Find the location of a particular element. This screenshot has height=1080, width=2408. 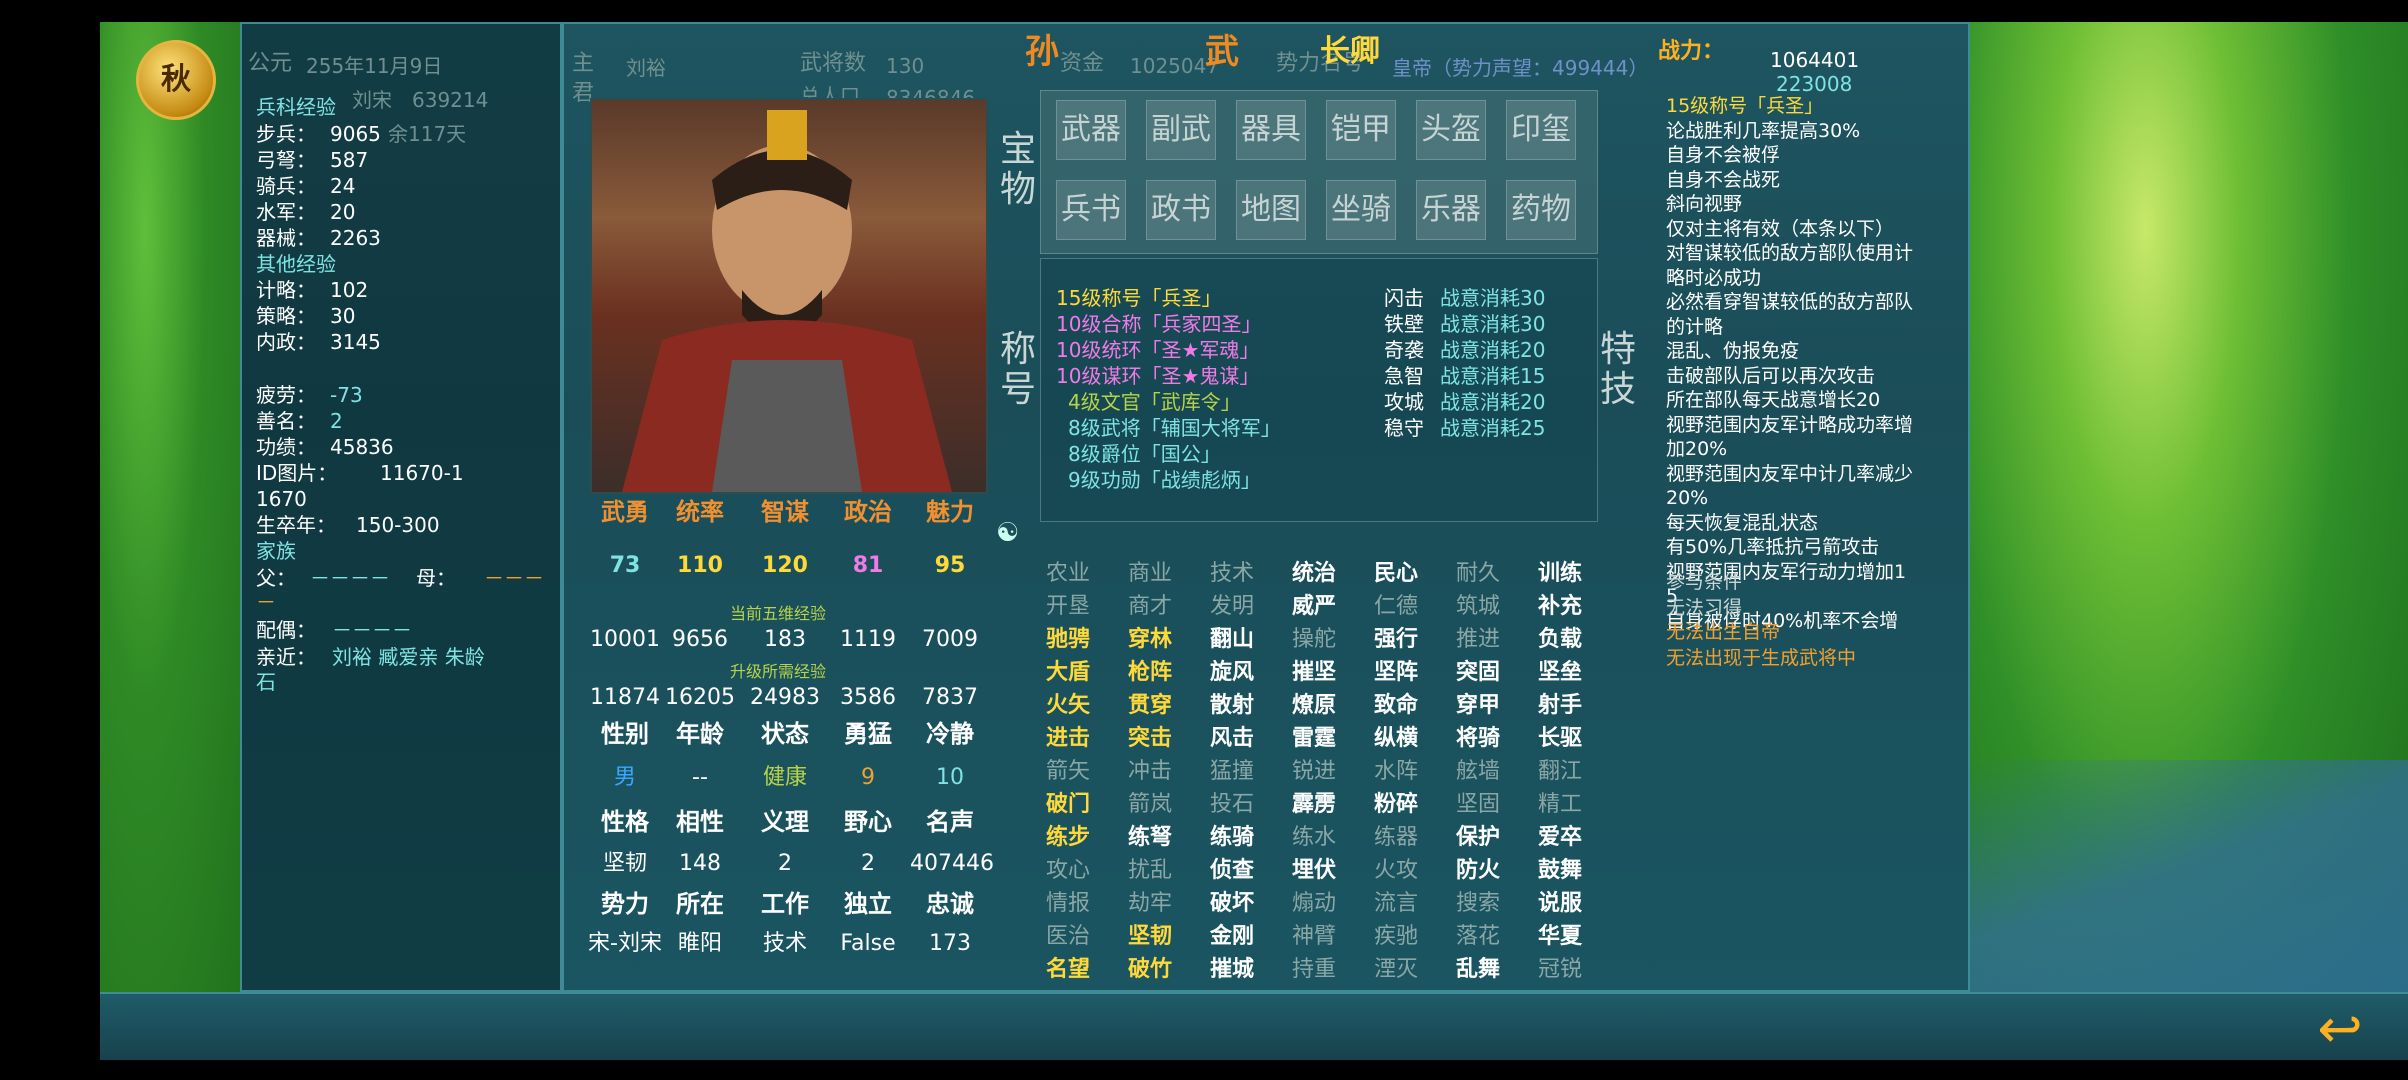

special-skill-cell: 穿林 is located at coordinates (1150, 640).